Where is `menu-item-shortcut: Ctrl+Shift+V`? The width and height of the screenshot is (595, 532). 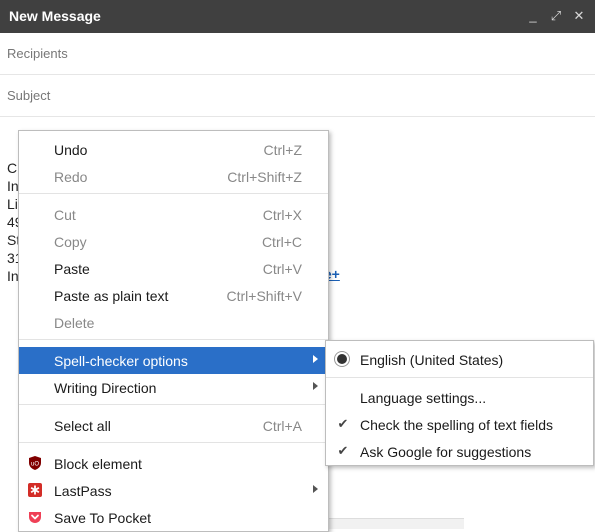 menu-item-shortcut: Ctrl+Shift+V is located at coordinates (264, 296).